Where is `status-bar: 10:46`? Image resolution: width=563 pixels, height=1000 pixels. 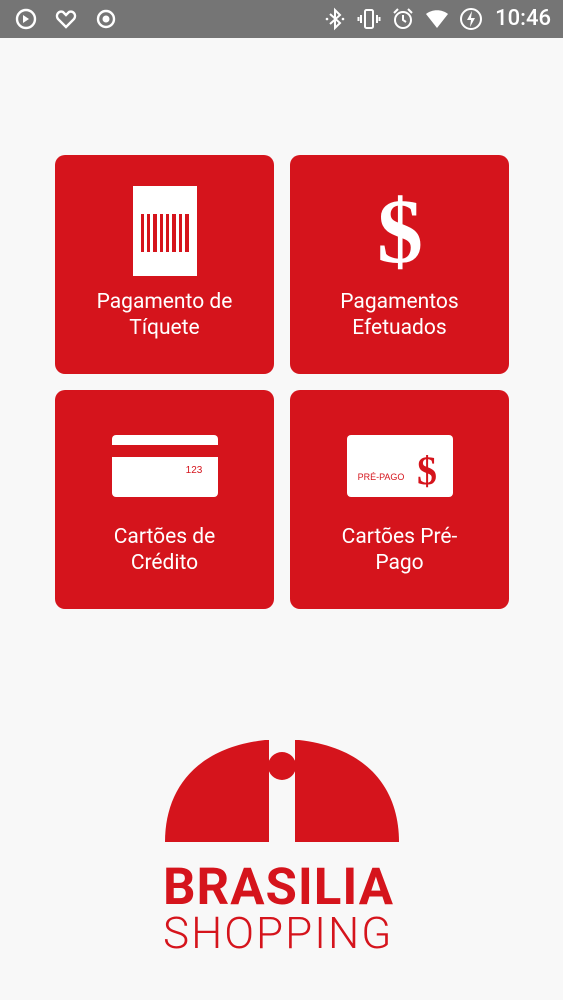 status-bar: 10:46 is located at coordinates (281, 19).